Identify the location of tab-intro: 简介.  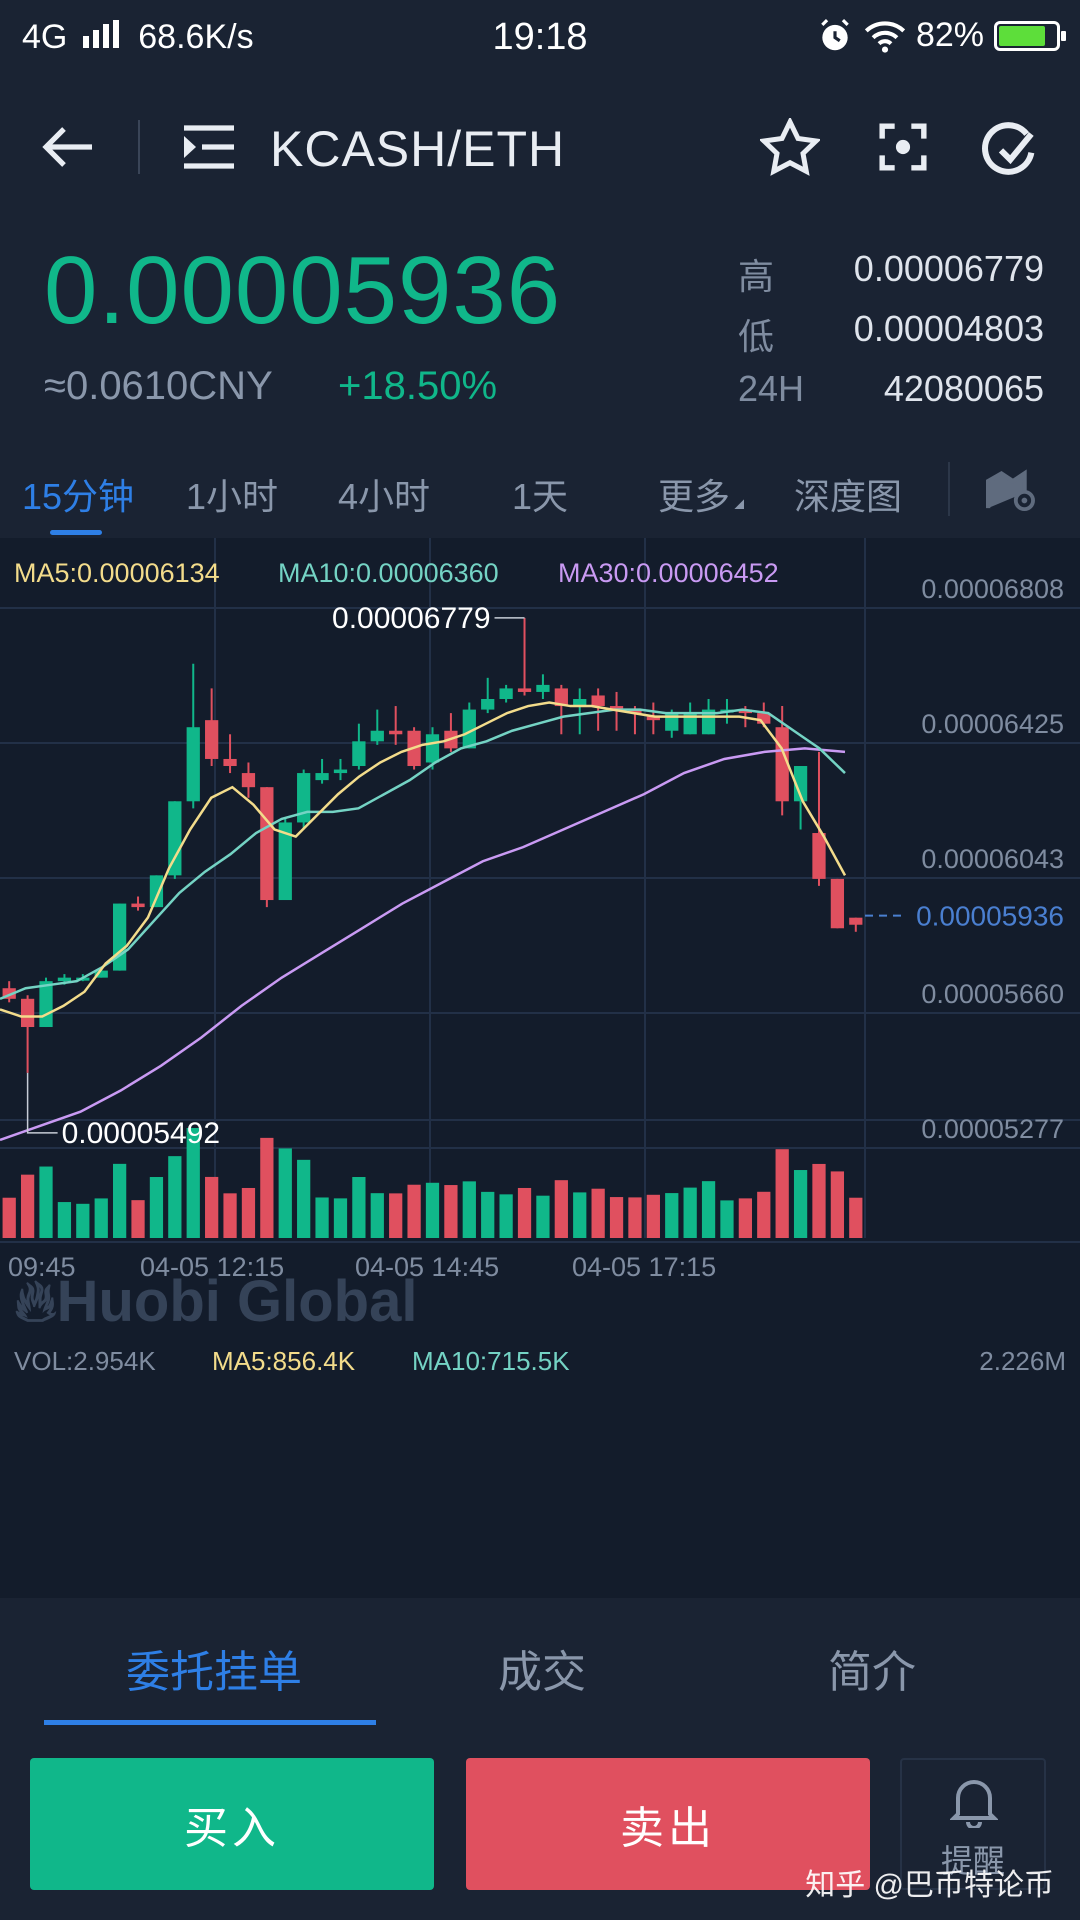
(872, 1668).